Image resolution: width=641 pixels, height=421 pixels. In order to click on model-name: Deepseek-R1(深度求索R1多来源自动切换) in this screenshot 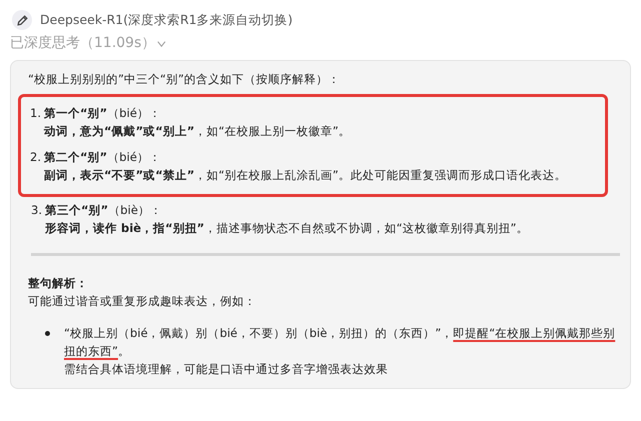, I will do `click(166, 20)`.